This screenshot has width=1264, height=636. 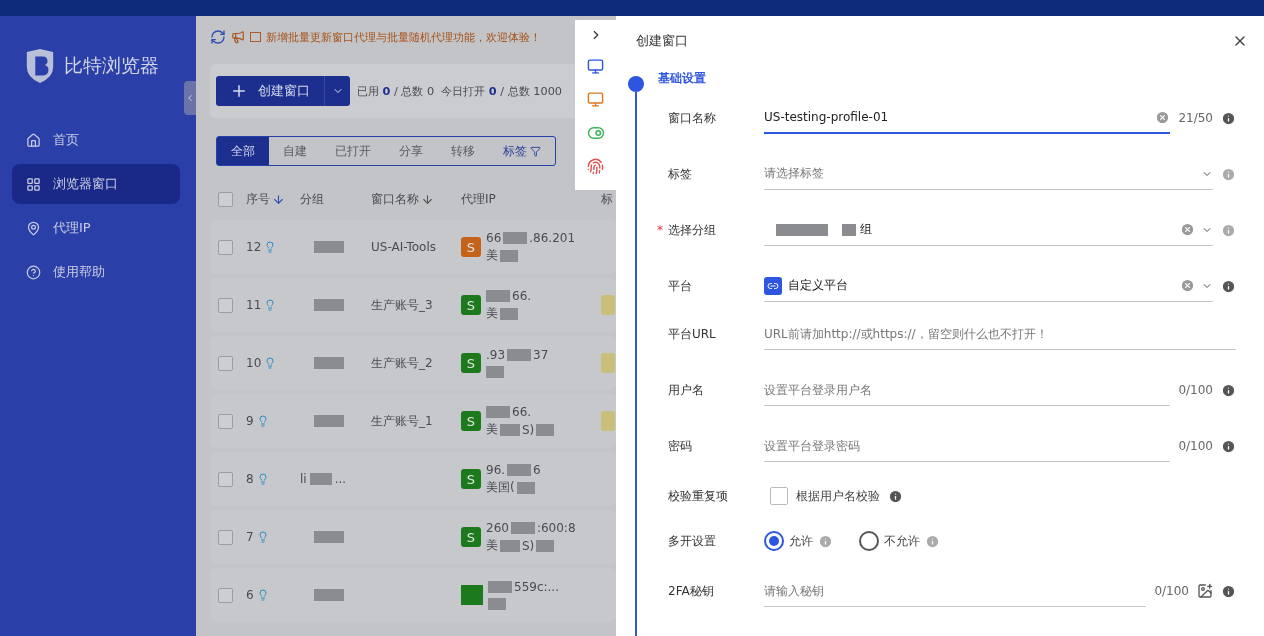 I want to click on select-value: 自定义平台, so click(x=818, y=285).